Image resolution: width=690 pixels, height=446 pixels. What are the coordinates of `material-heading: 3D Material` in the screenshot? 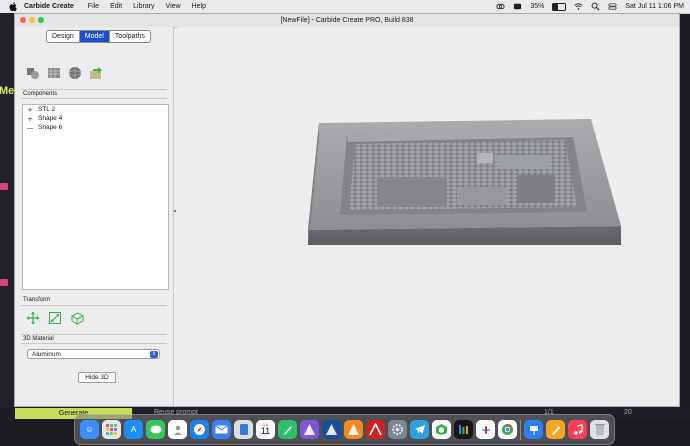 It's located at (38, 339).